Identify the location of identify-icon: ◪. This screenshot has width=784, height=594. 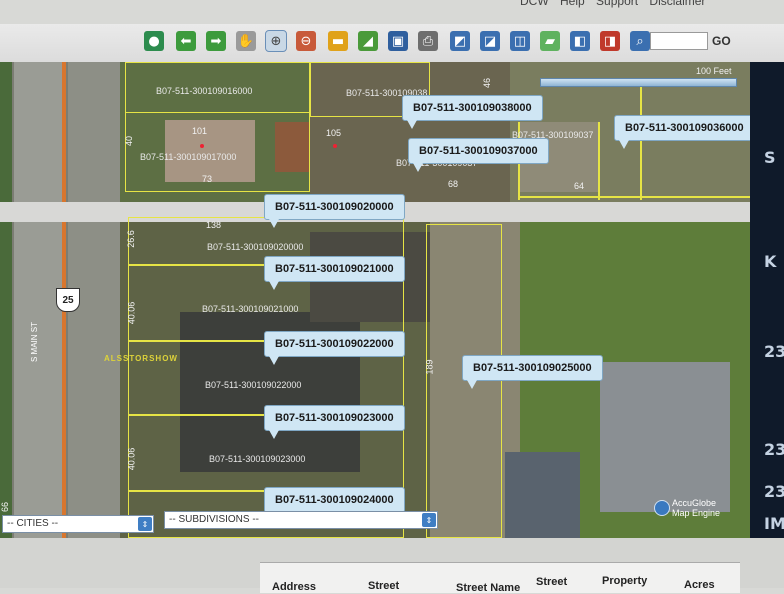
(490, 41).